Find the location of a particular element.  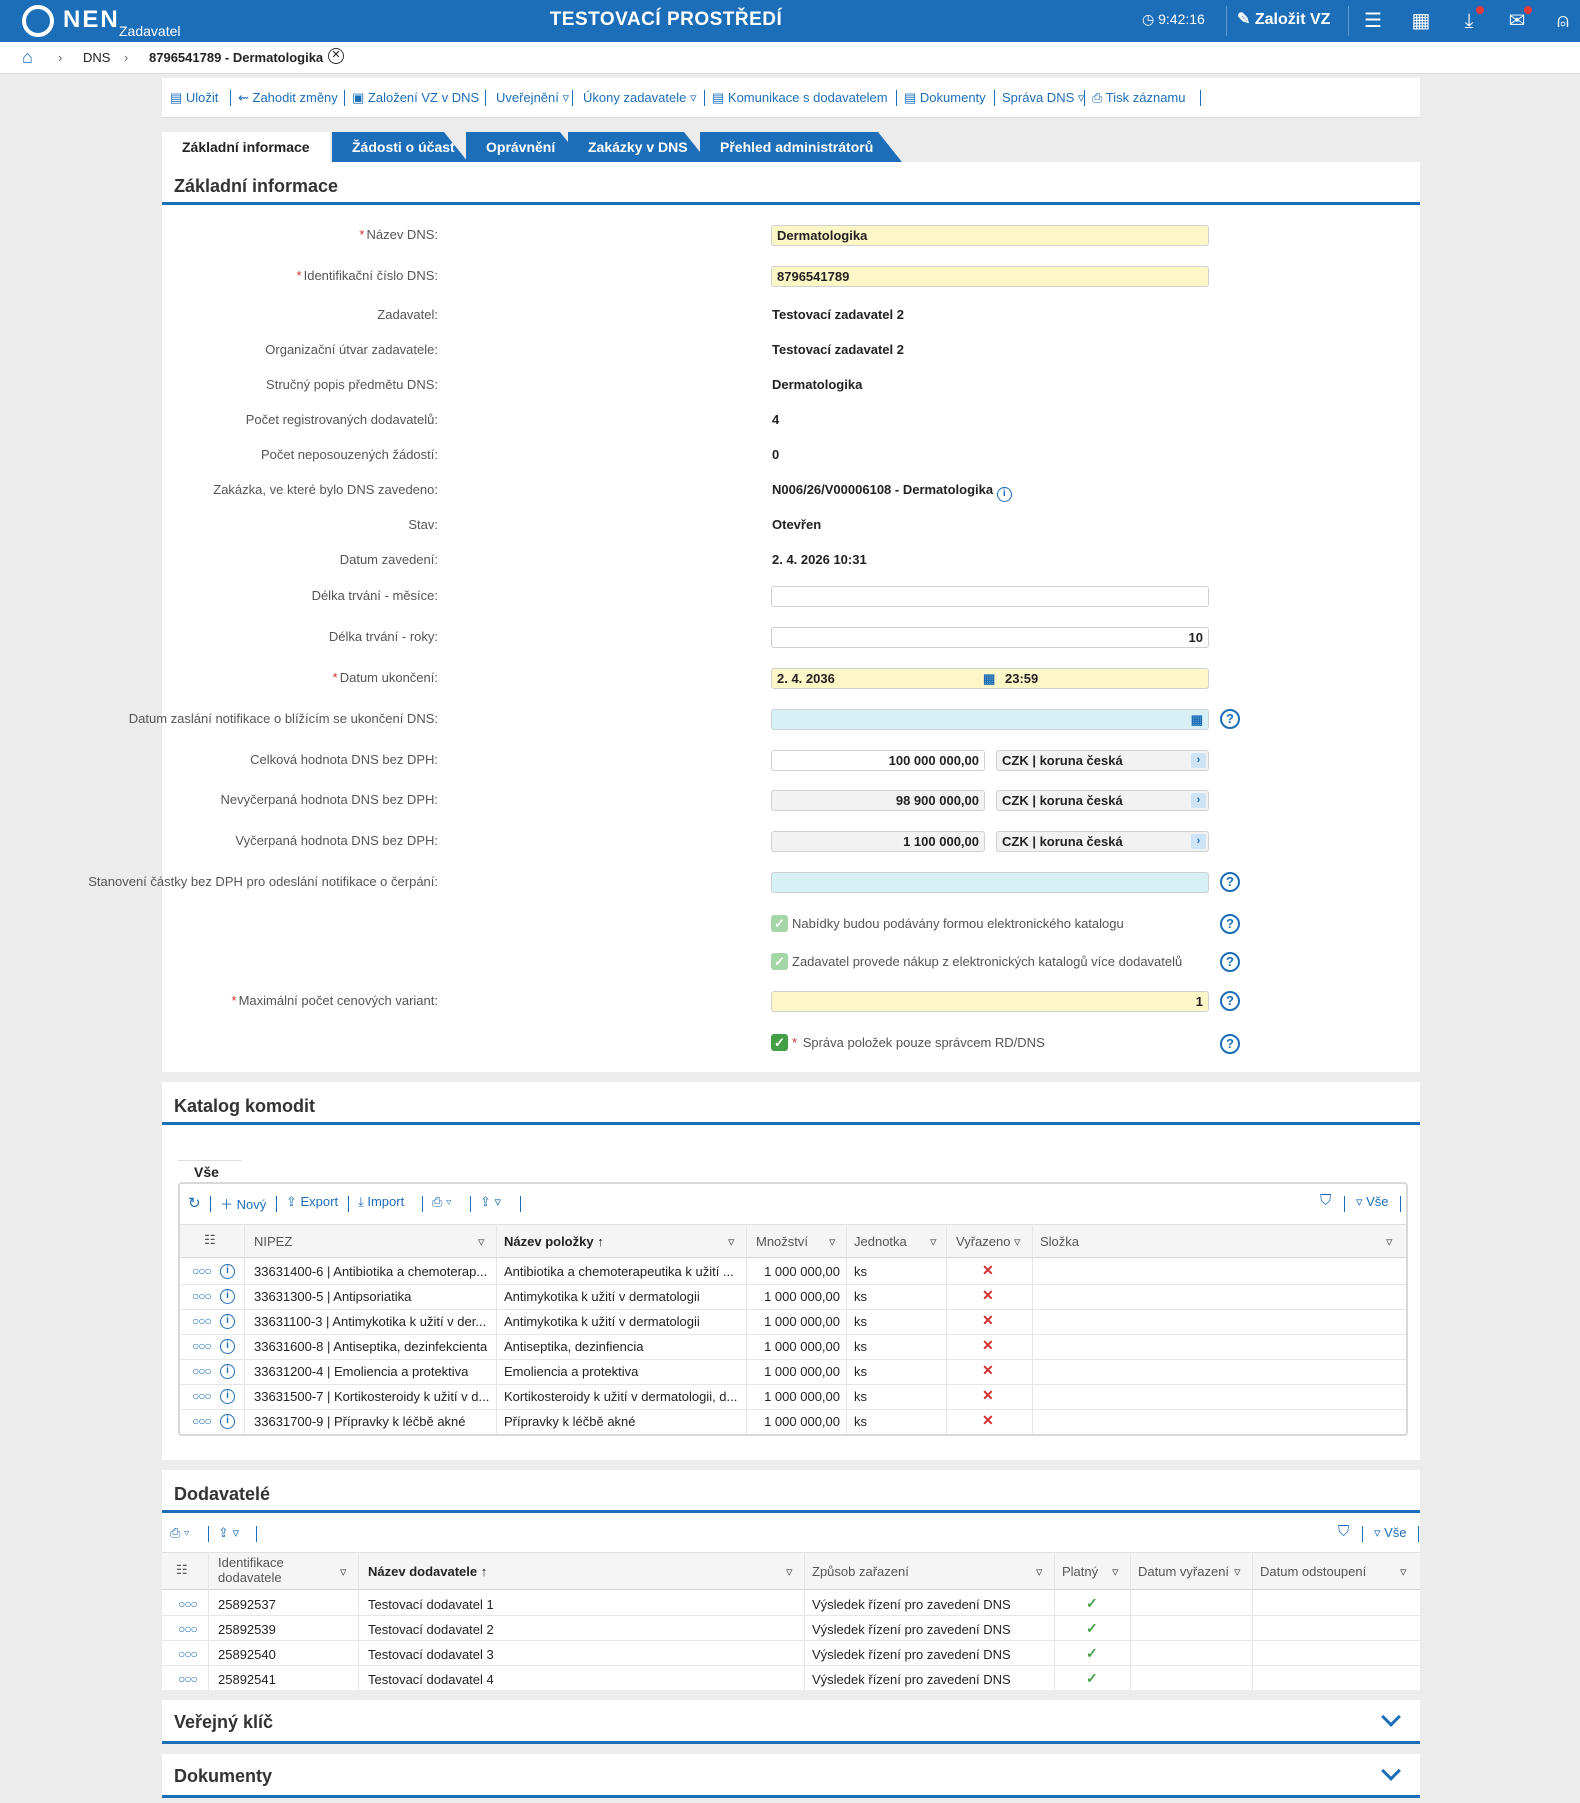

mail-icon: ✉ is located at coordinates (1518, 20).